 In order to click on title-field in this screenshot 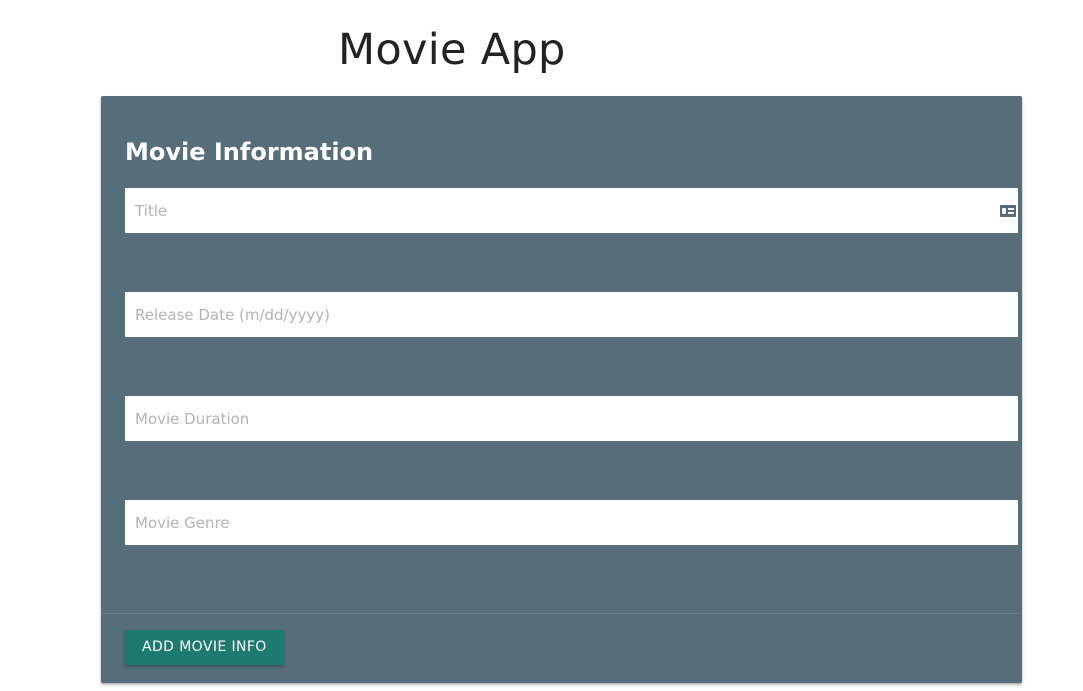, I will do `click(571, 210)`.